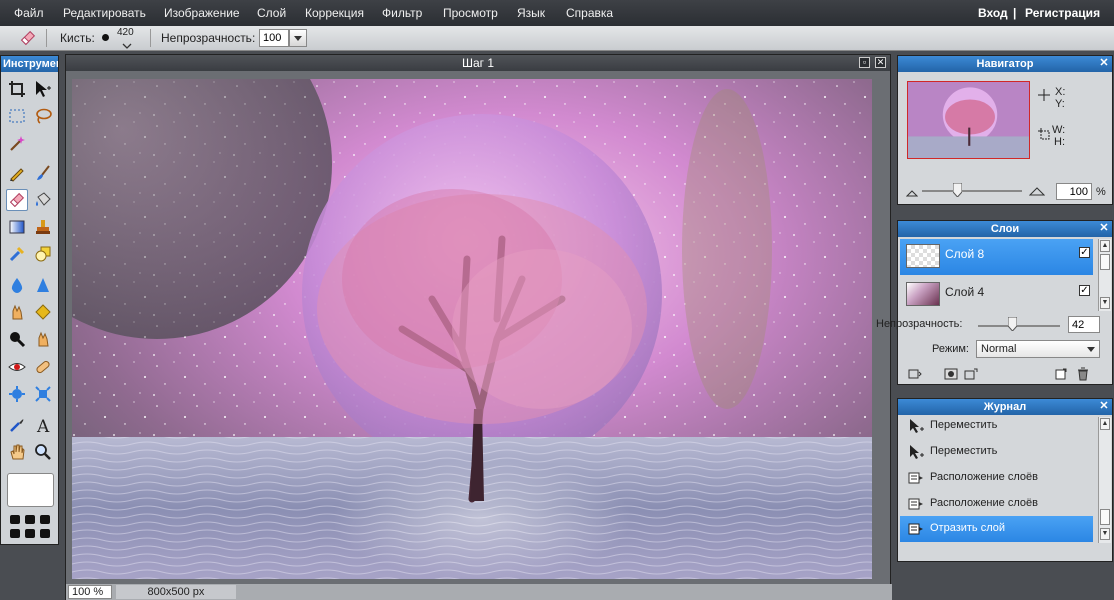  I want to click on menu-edit: Редактировать, so click(104, 13).